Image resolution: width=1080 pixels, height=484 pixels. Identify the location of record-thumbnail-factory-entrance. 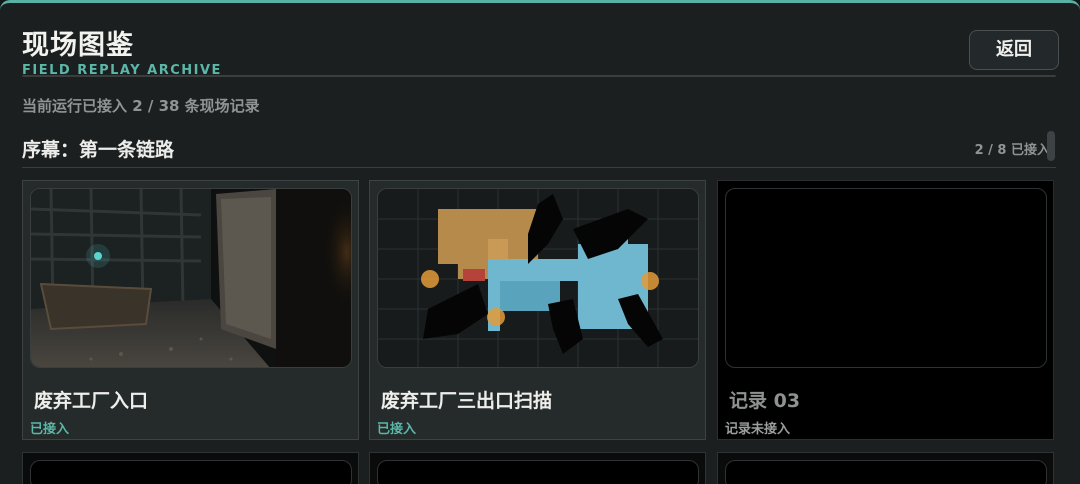
(191, 278).